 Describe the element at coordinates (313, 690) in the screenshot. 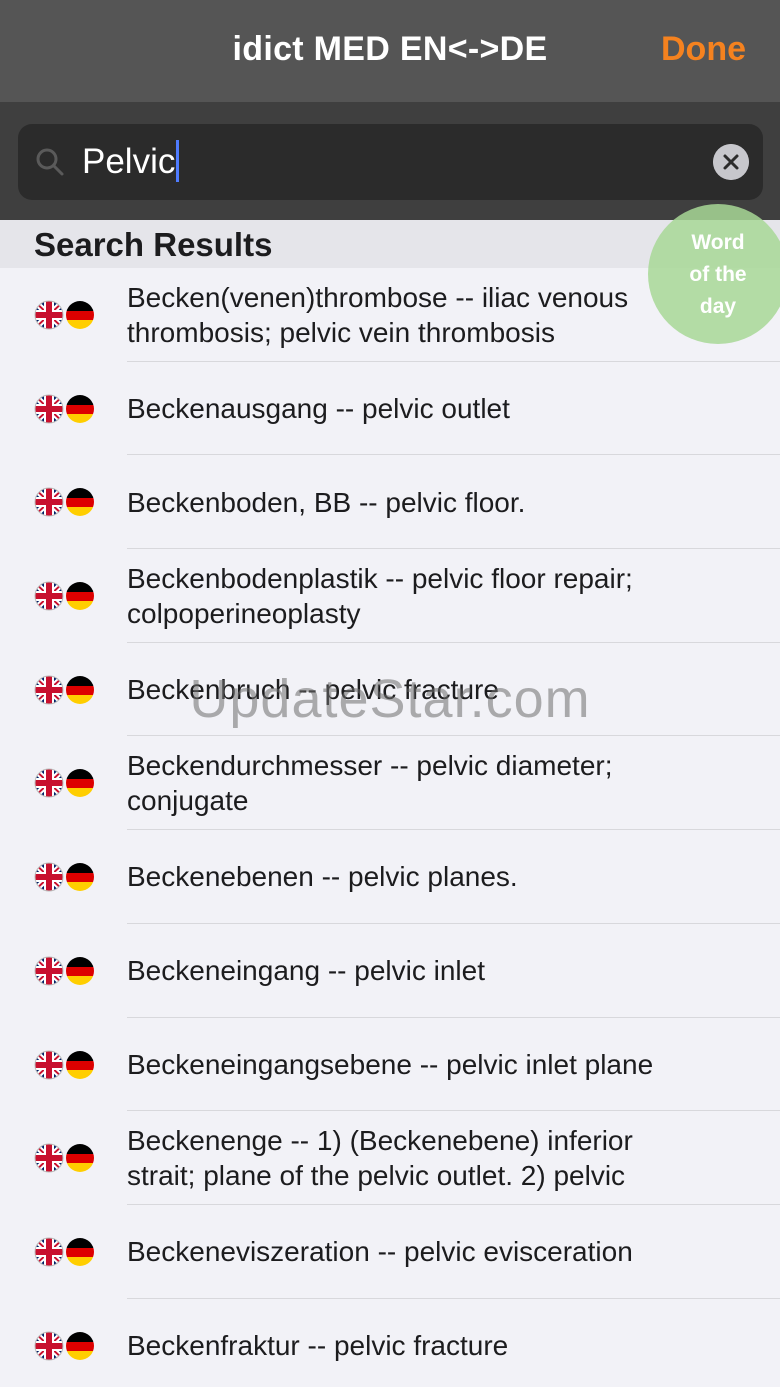

I see `result-text: Beckenbruch -- pelvic fracture` at that location.